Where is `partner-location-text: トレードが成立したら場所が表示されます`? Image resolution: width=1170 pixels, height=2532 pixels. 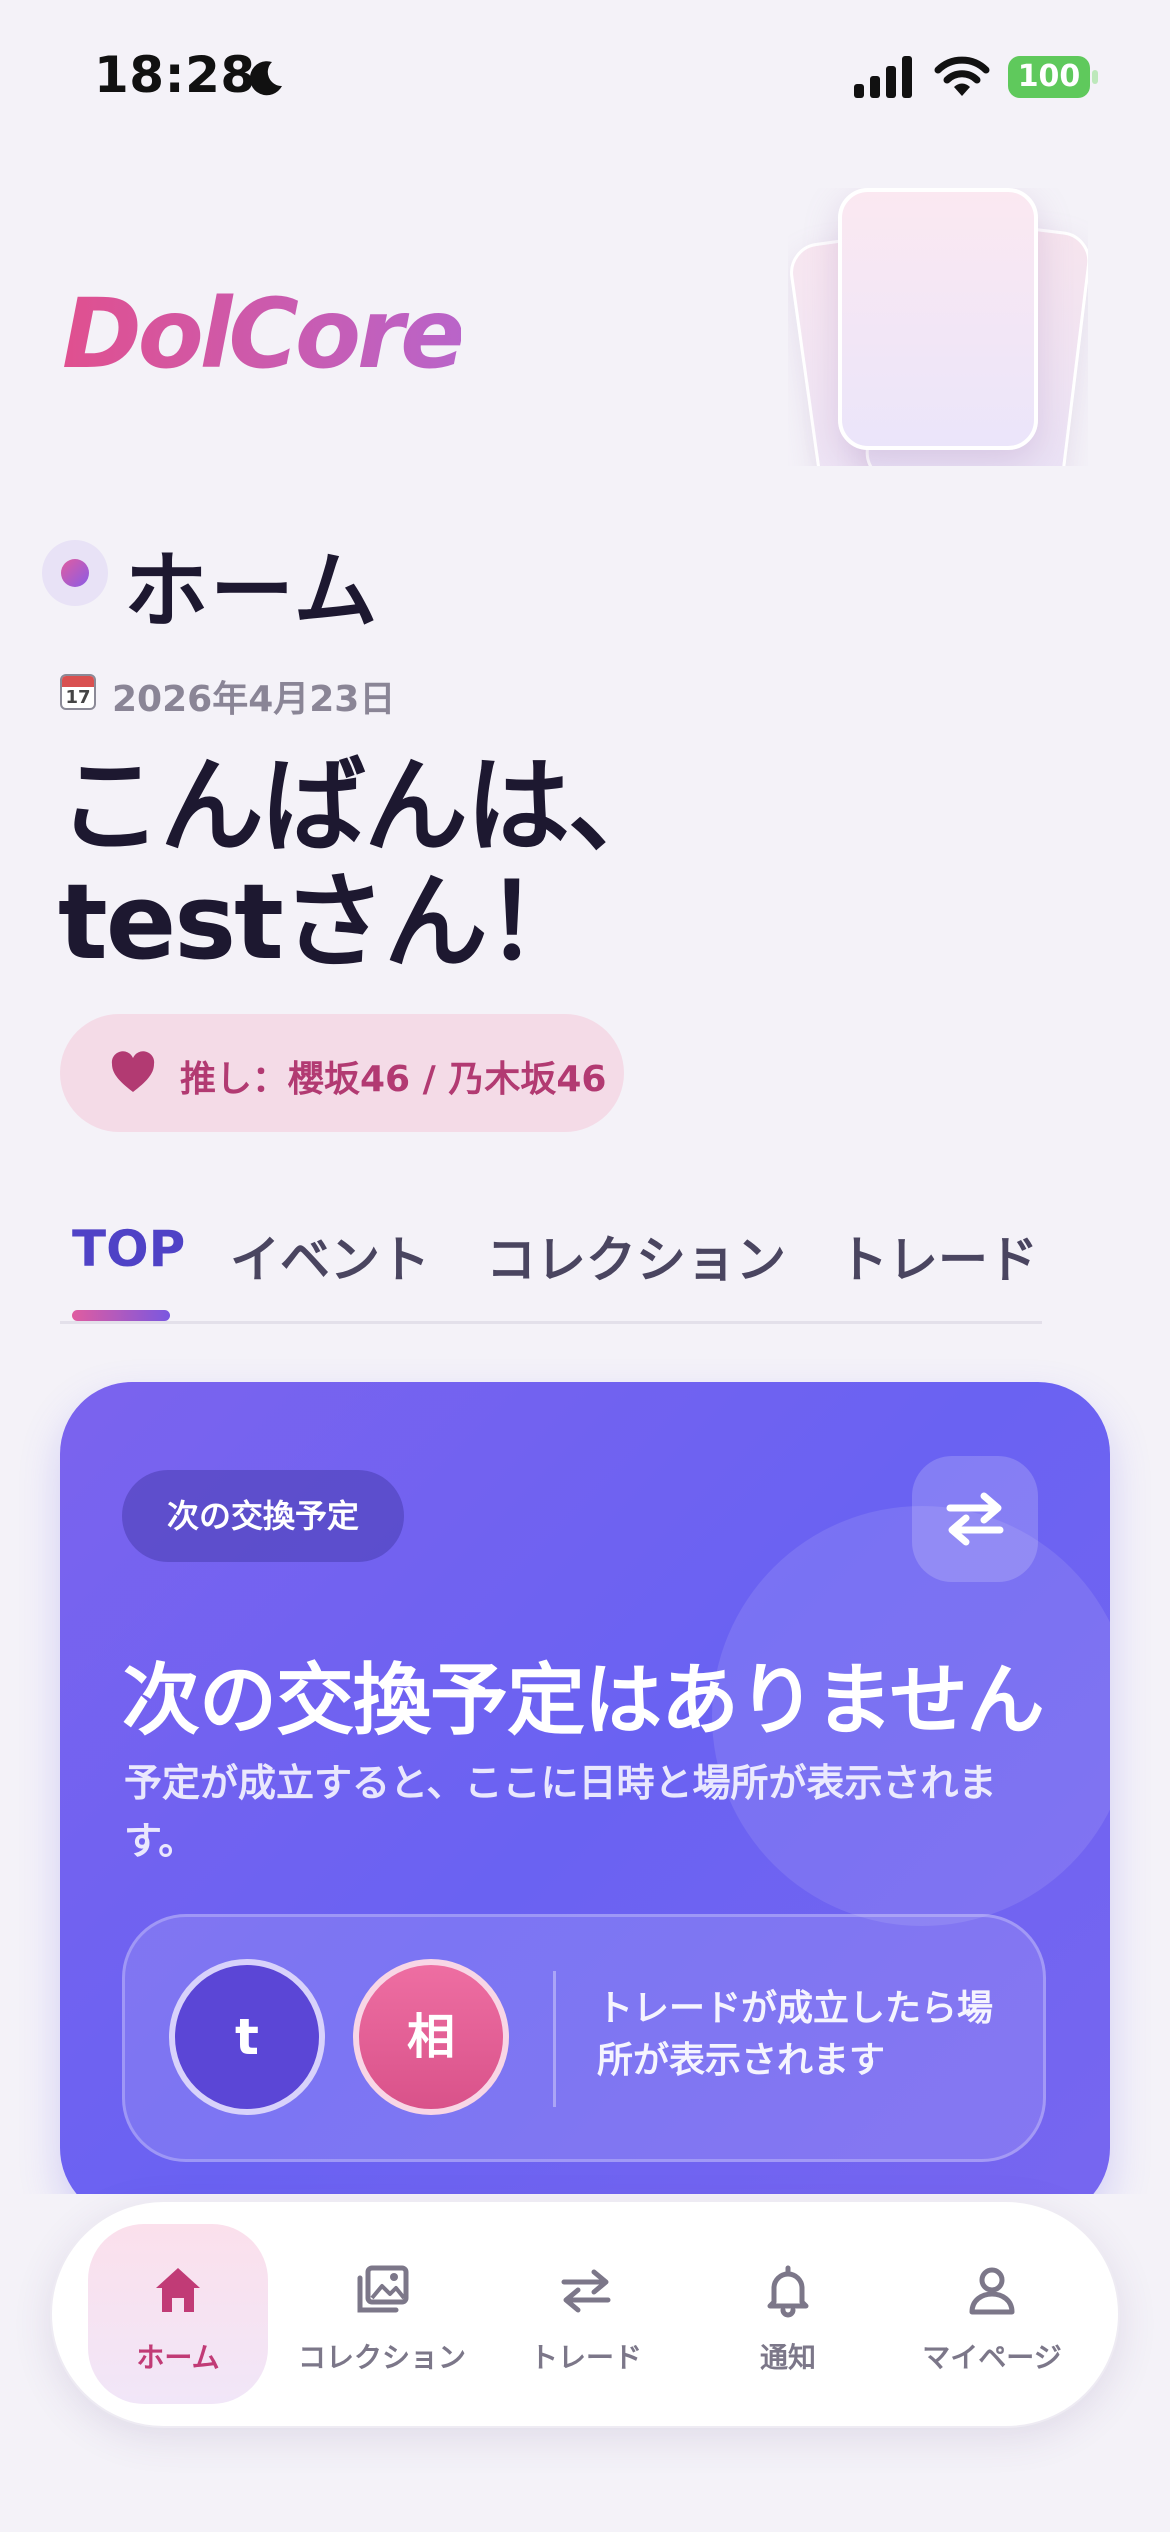
partner-location-text: トレードが成立したら場所が表示されます is located at coordinates (795, 2034).